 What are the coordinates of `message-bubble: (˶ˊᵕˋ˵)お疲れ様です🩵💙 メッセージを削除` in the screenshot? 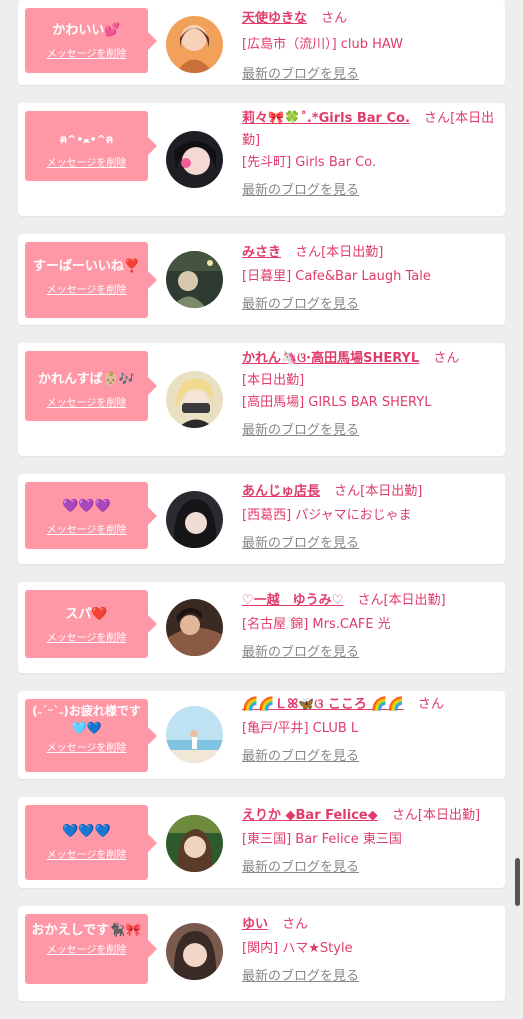 It's located at (91, 735).